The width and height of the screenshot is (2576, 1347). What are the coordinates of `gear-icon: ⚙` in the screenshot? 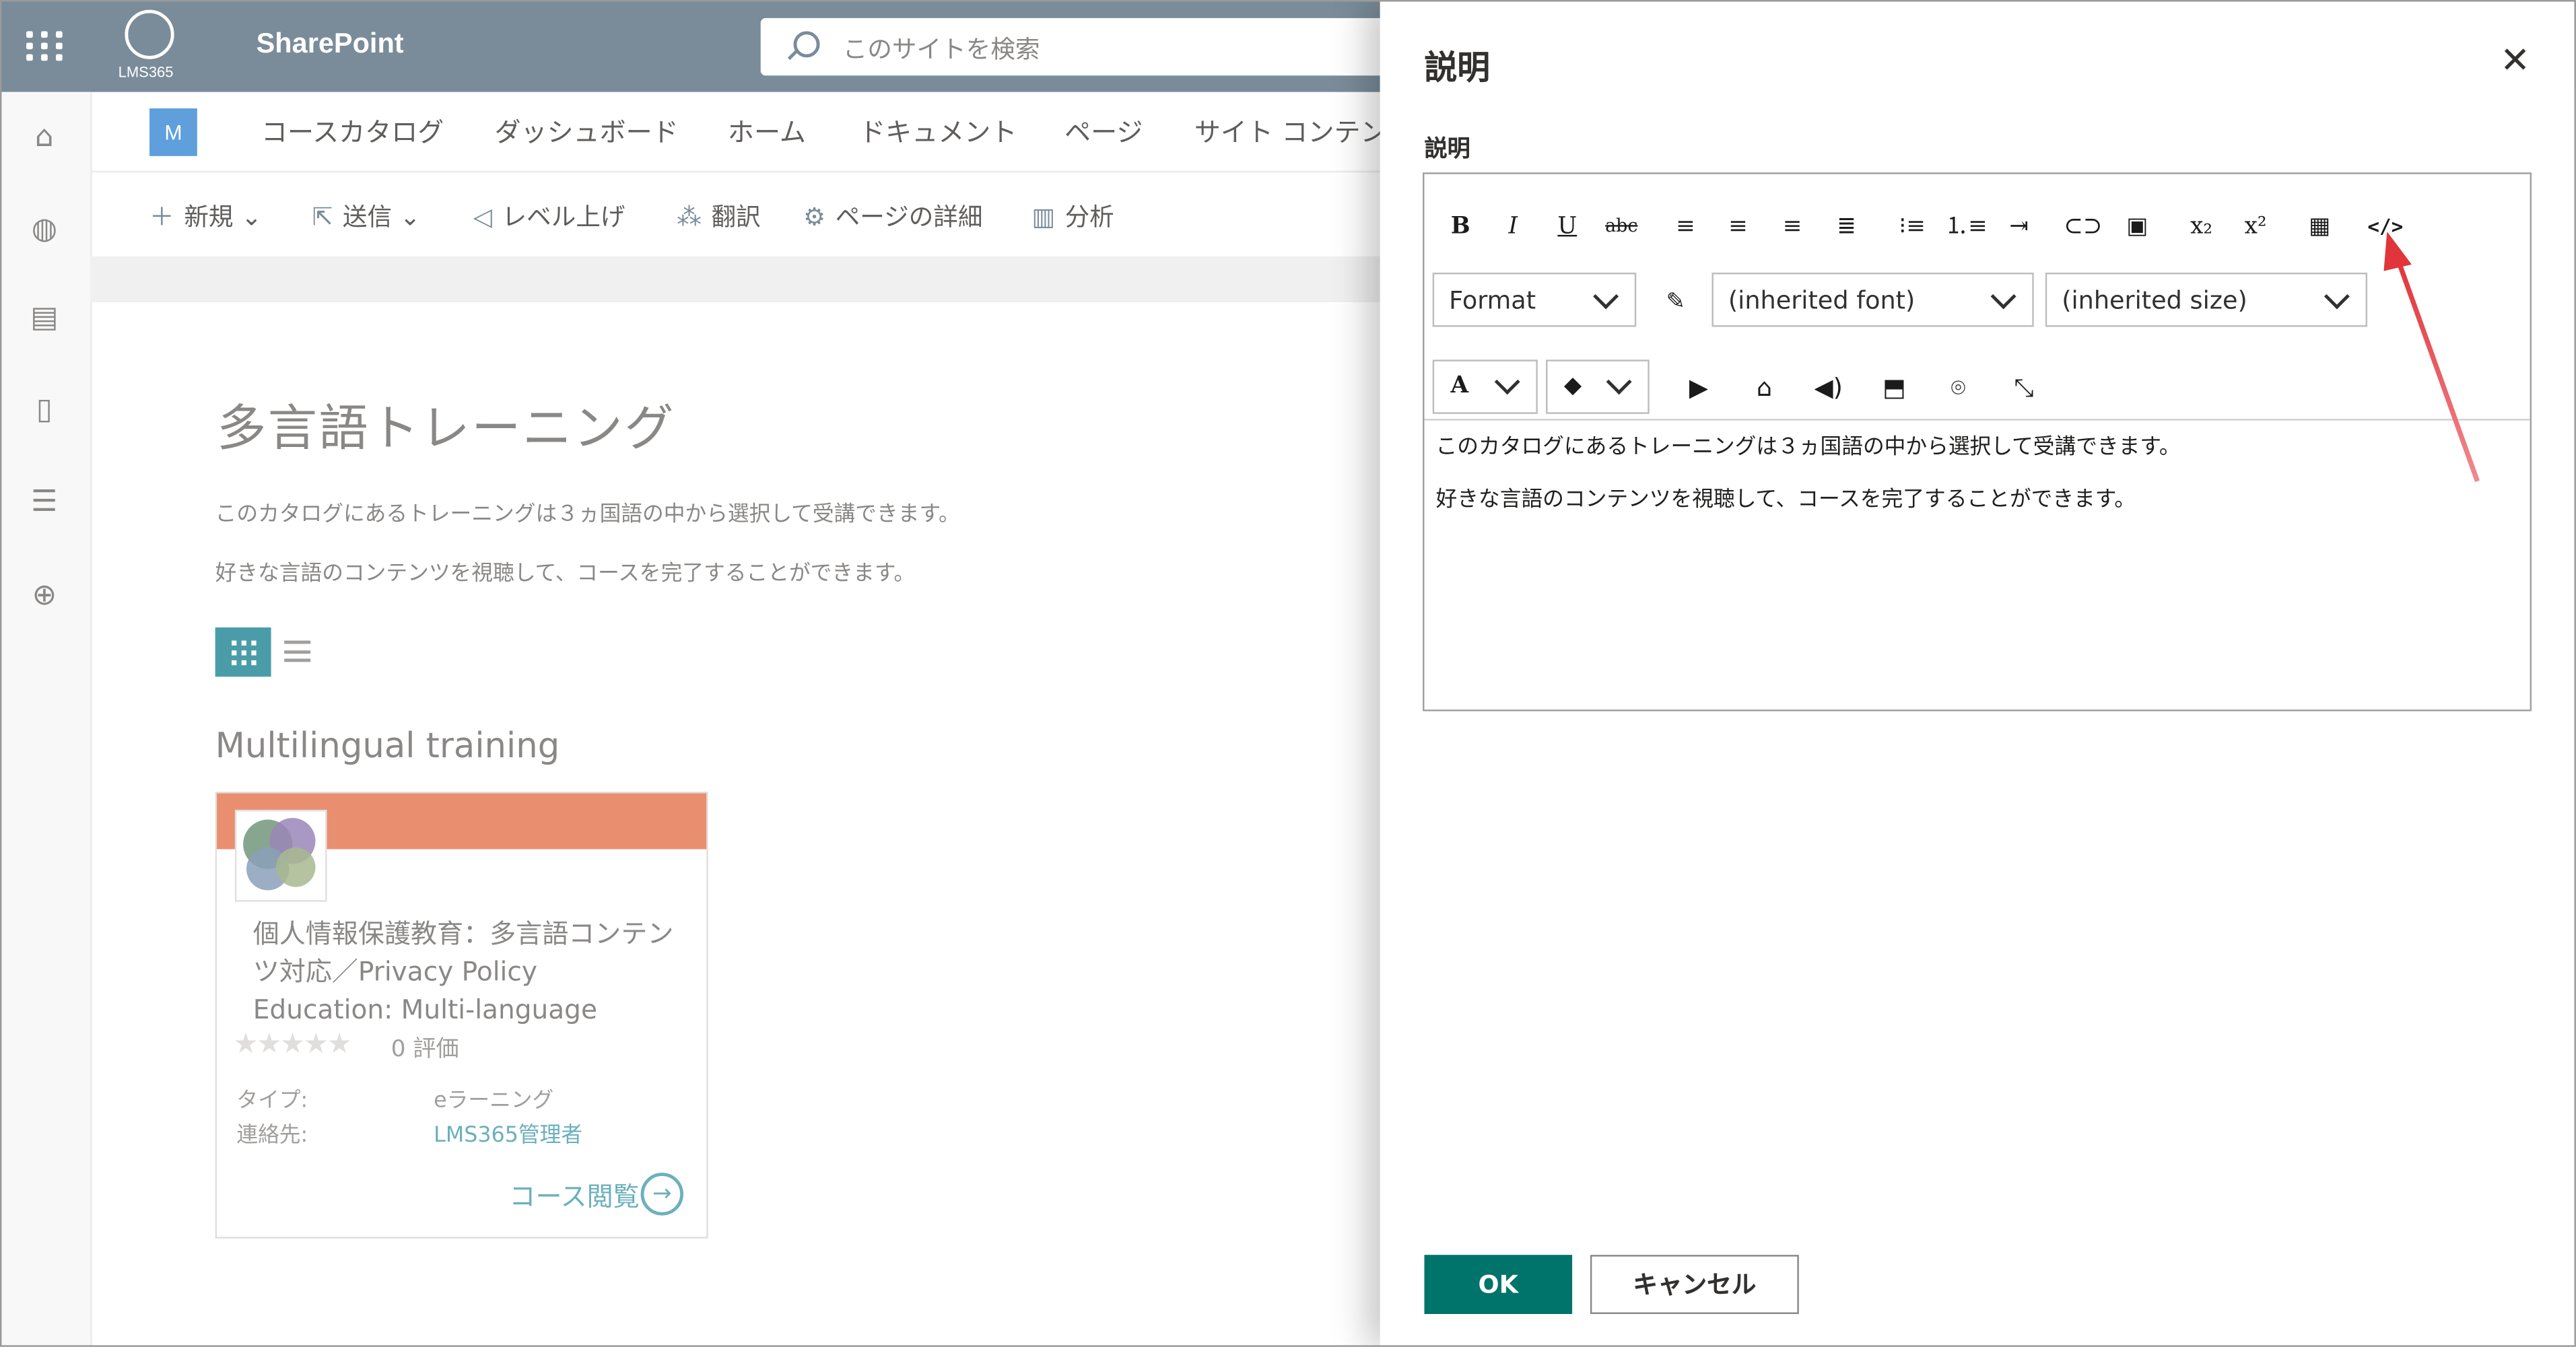 It's located at (814, 217).